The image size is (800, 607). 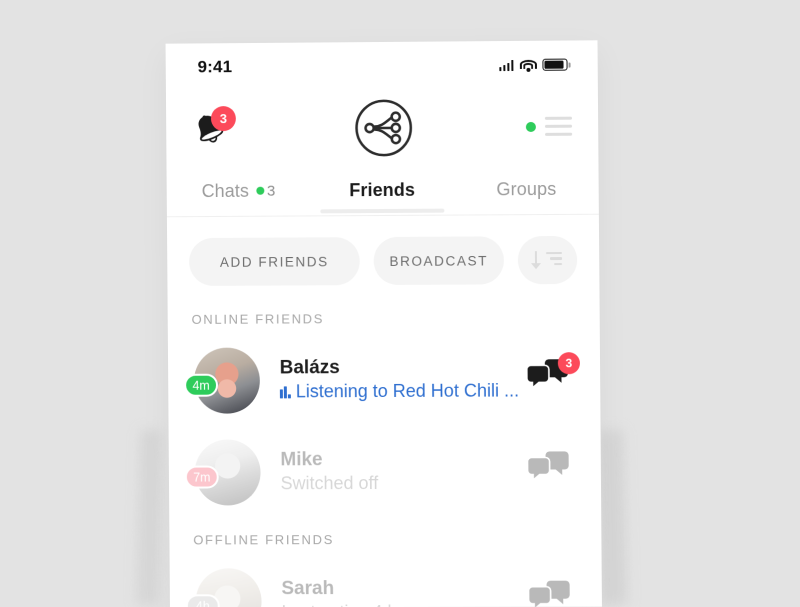 What do you see at coordinates (271, 191) in the screenshot?
I see `tab-chats-count: 3` at bounding box center [271, 191].